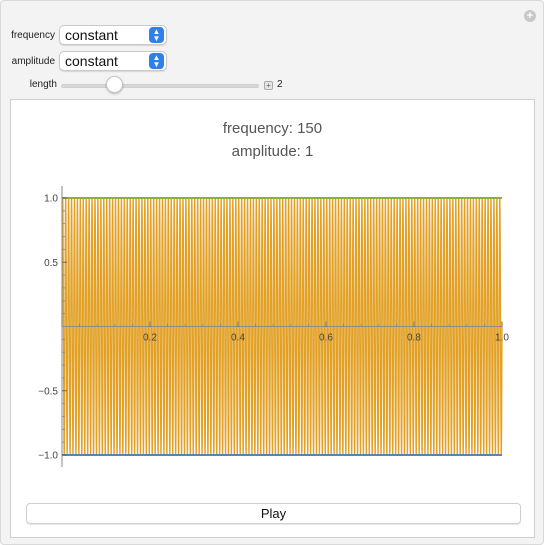  I want to click on x-tick-label: 0.6, so click(326, 338).